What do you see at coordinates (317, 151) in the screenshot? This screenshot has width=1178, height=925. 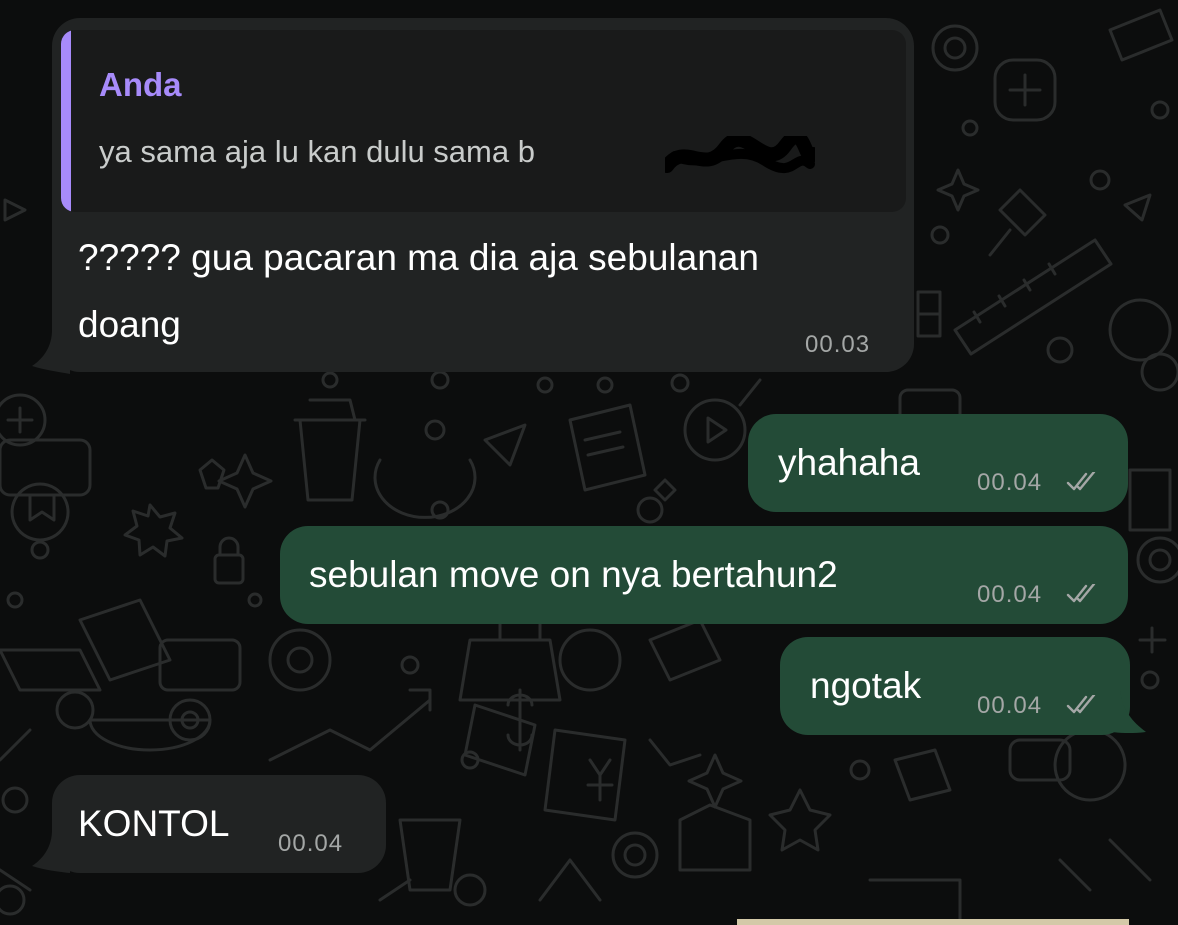 I see `quote-text: ya sama aja lu kan dulu sama b` at bounding box center [317, 151].